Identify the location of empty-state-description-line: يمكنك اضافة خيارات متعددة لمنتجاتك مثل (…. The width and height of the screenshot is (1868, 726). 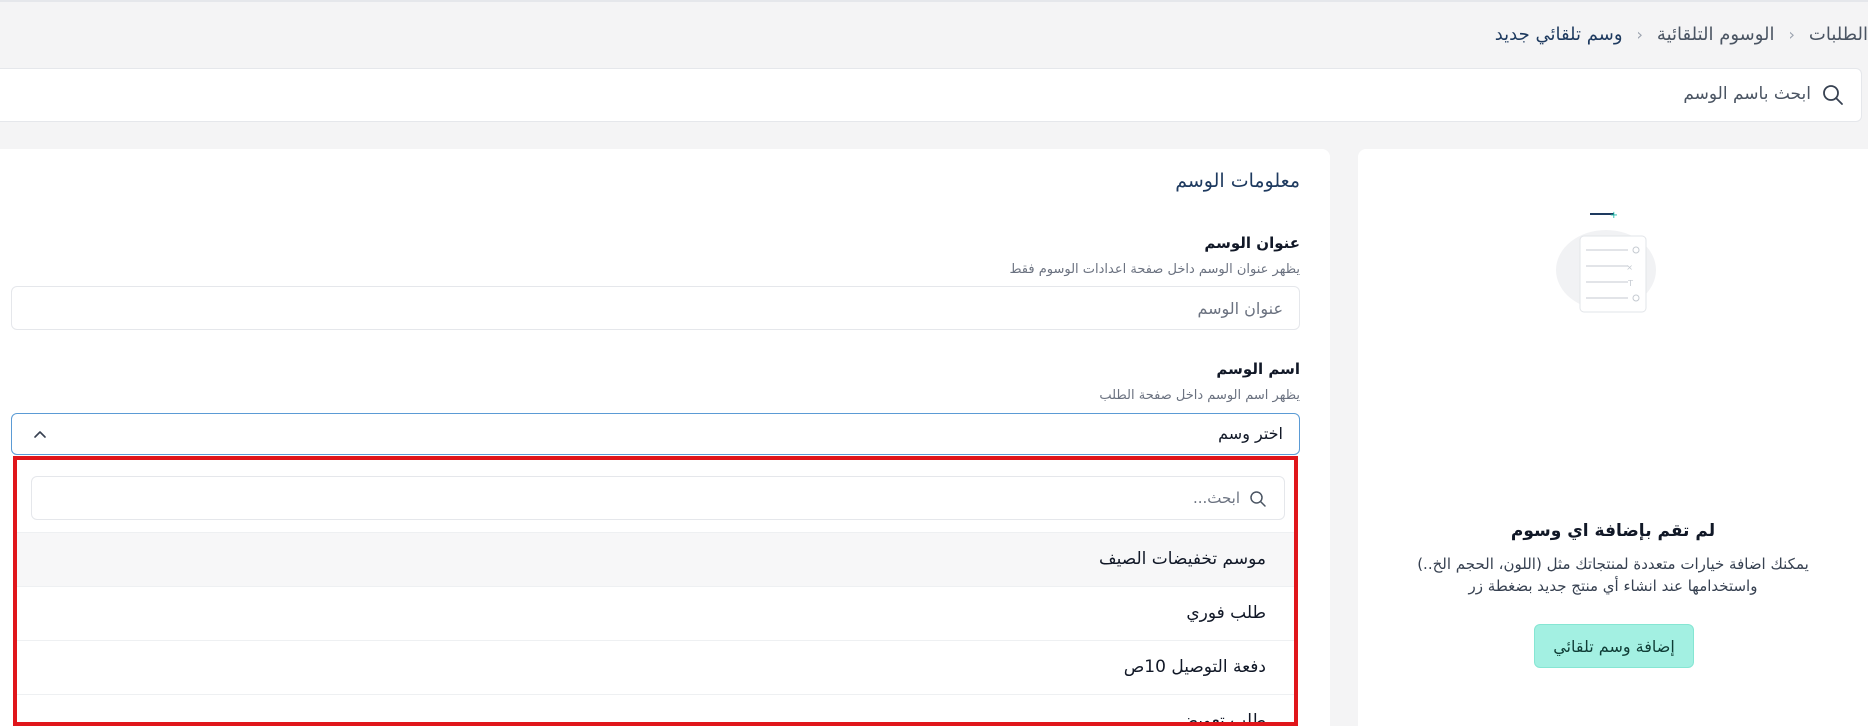
(1613, 564).